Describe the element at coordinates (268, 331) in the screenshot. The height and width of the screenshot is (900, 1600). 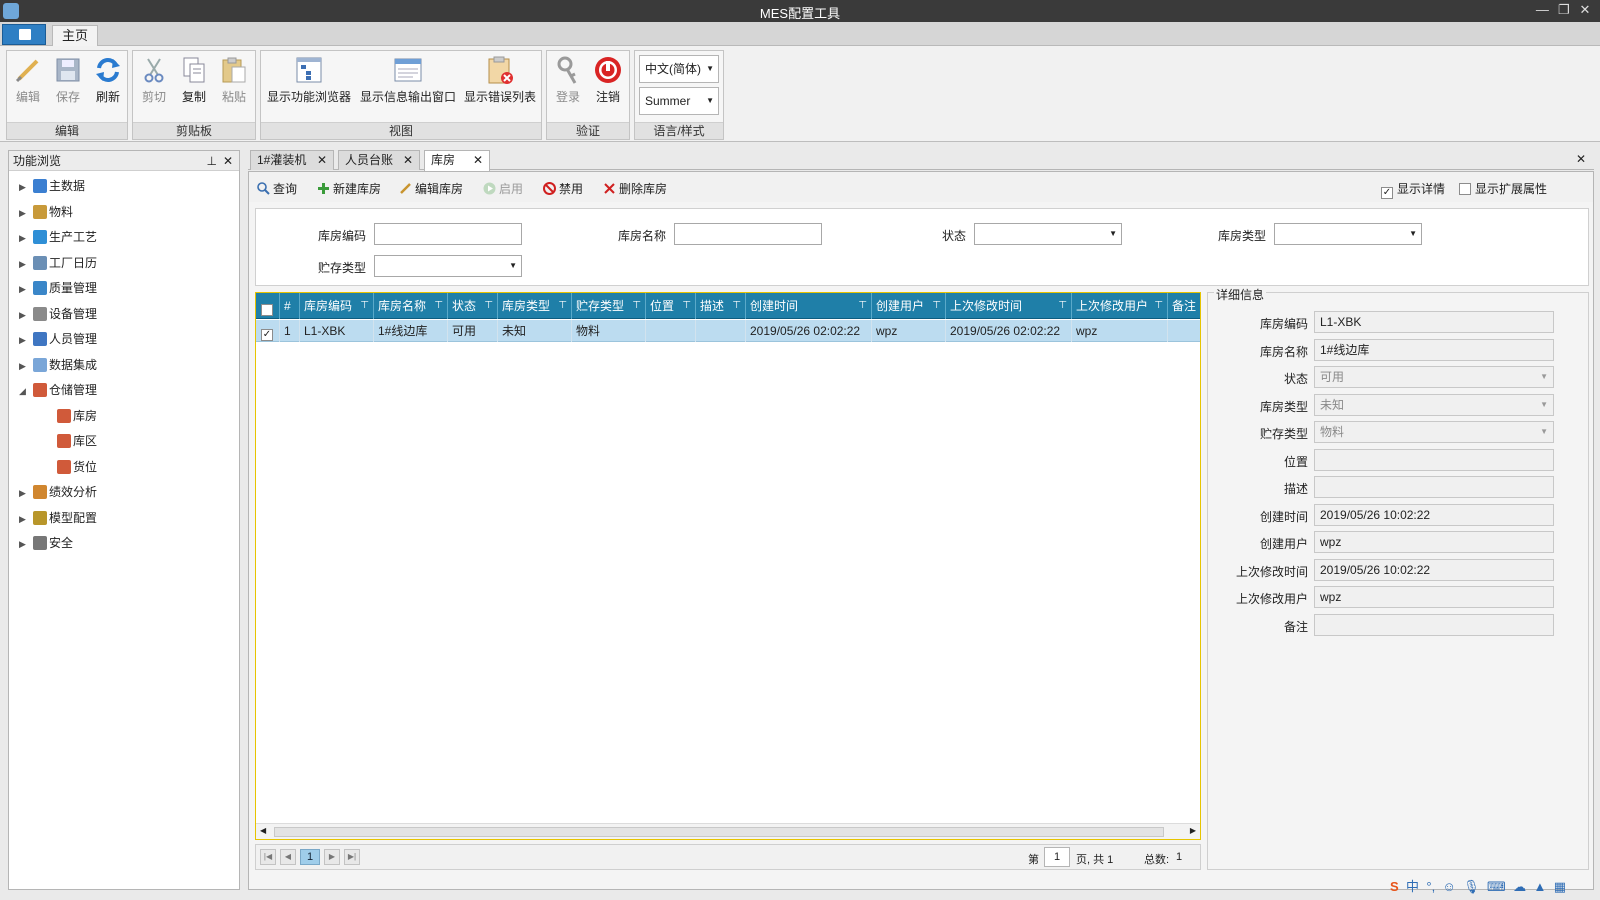
I see `row-checkbox: ✓` at that location.